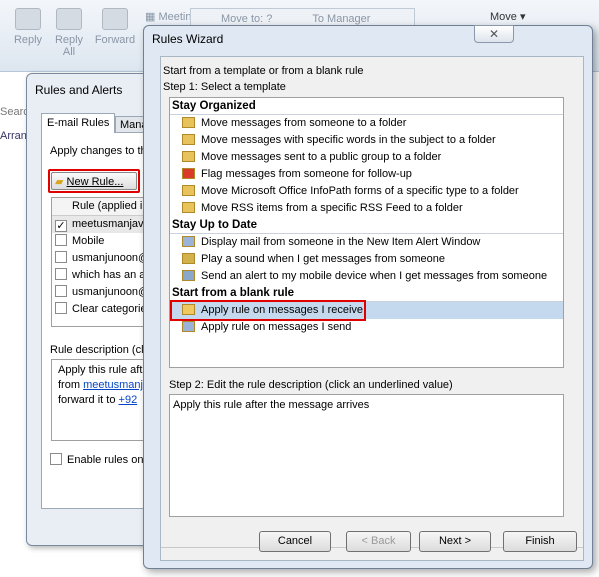  I want to click on rule-name: which has an a, so click(109, 275).